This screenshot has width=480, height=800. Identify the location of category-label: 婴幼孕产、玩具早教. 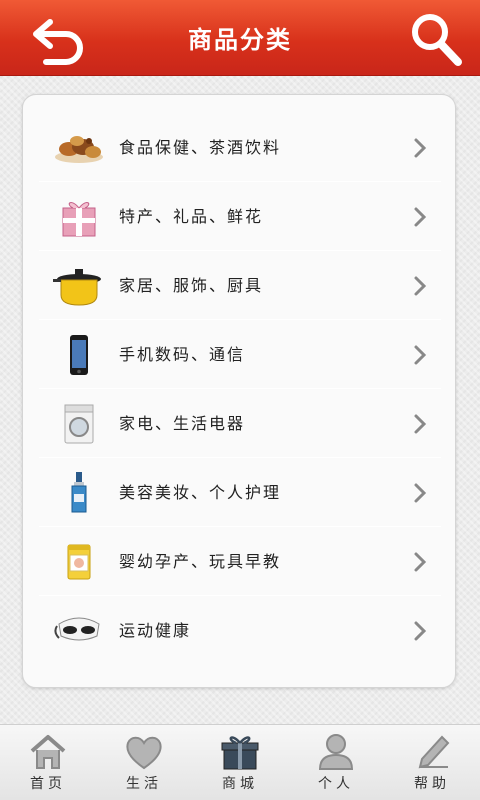
(200, 561).